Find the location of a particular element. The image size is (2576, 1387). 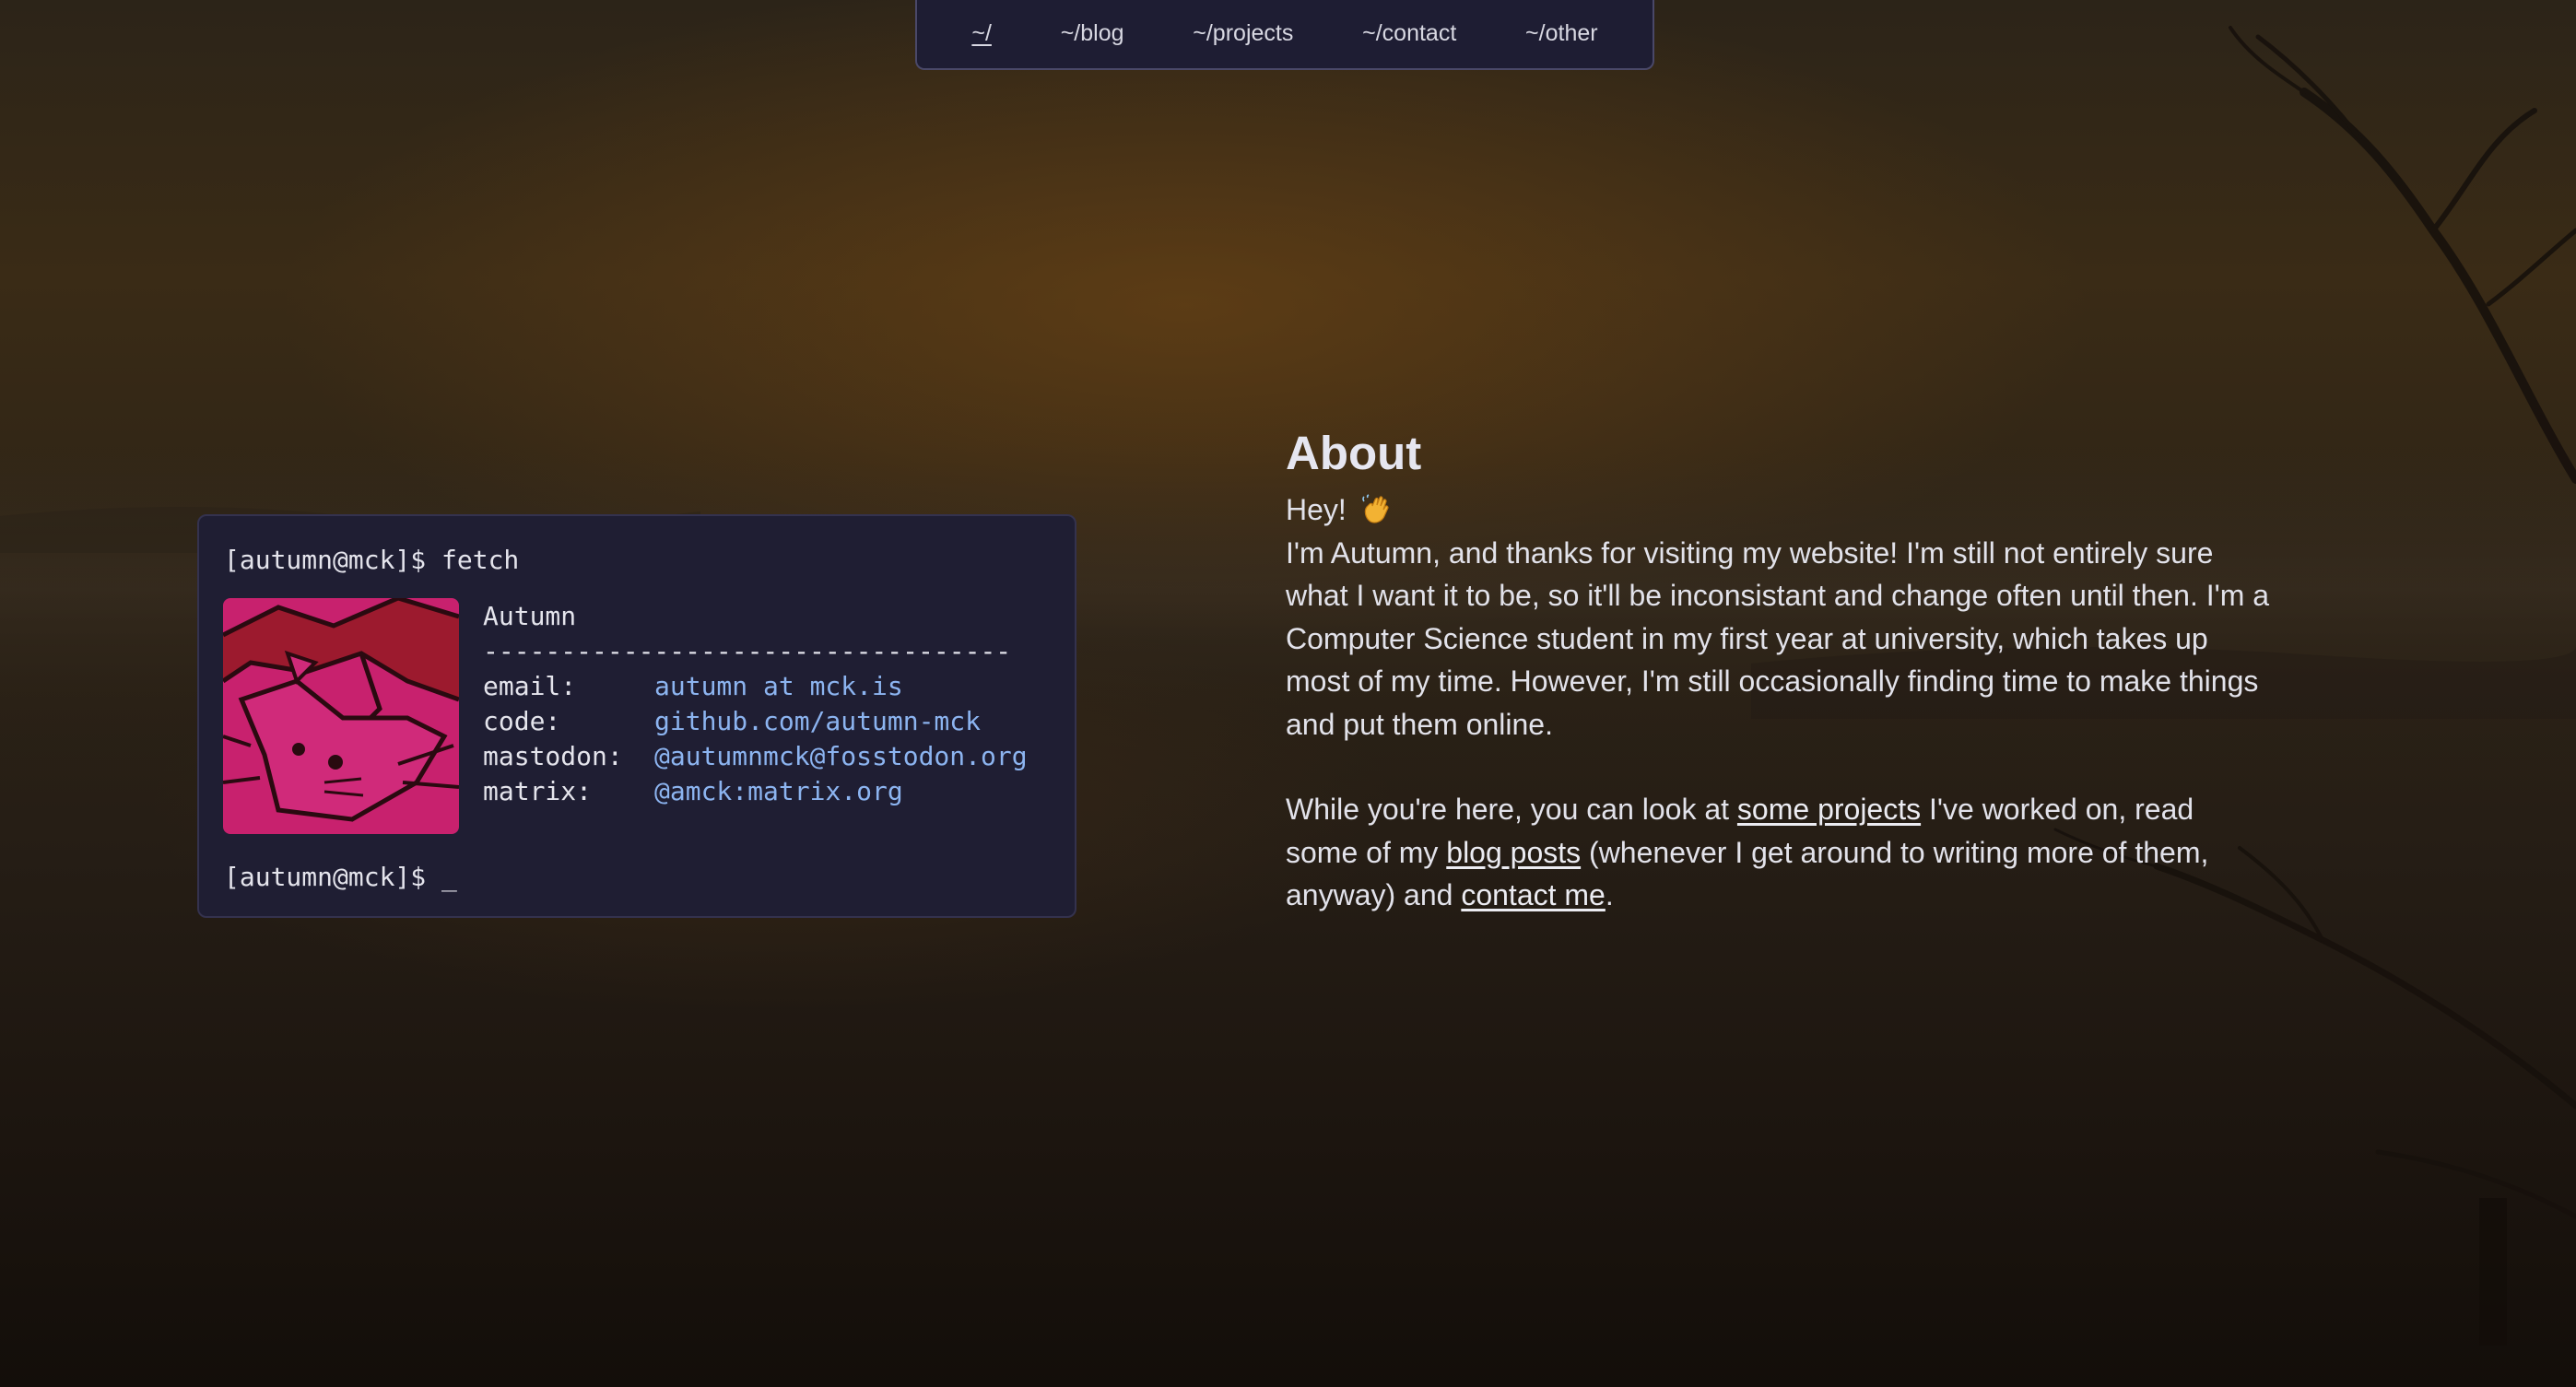

fetch-row-matrix: matrix: @amck:matrix.org is located at coordinates (755, 792).